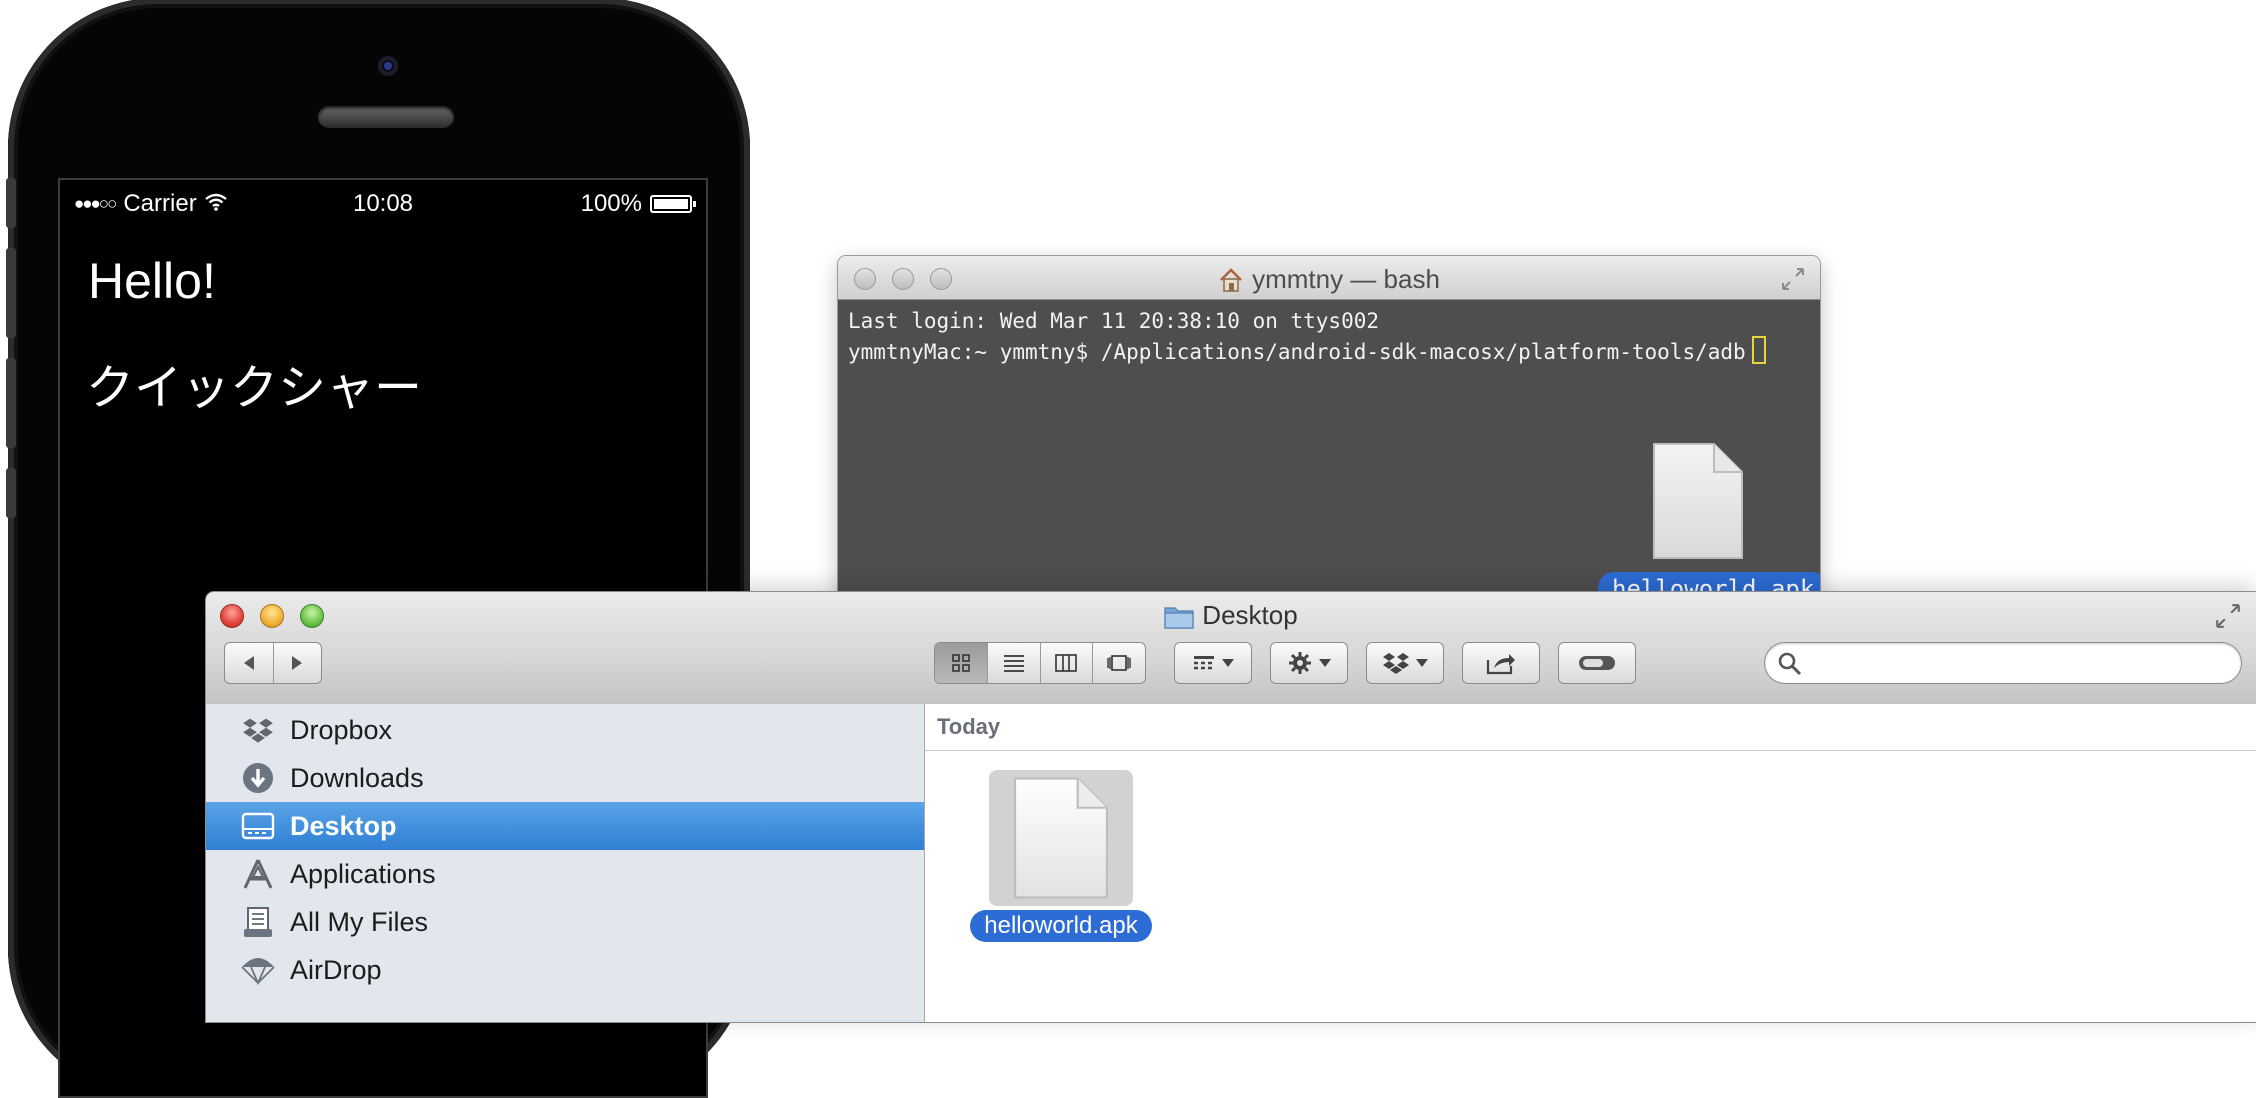 The image size is (2256, 1098). What do you see at coordinates (152, 281) in the screenshot?
I see `hello-label: Hello!` at bounding box center [152, 281].